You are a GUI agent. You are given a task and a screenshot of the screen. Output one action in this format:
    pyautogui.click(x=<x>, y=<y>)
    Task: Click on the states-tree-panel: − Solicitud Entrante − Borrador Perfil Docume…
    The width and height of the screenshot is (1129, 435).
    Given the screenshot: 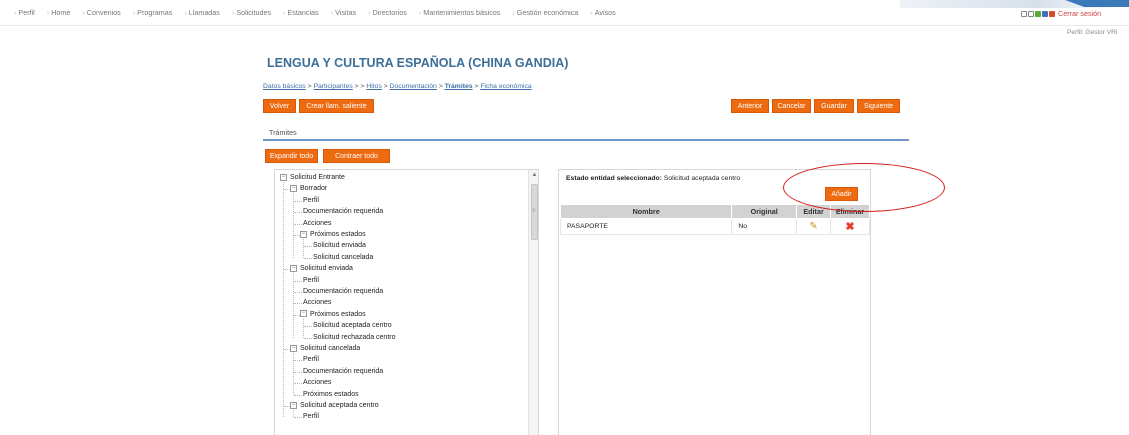 What is the action you would take?
    pyautogui.click(x=406, y=302)
    